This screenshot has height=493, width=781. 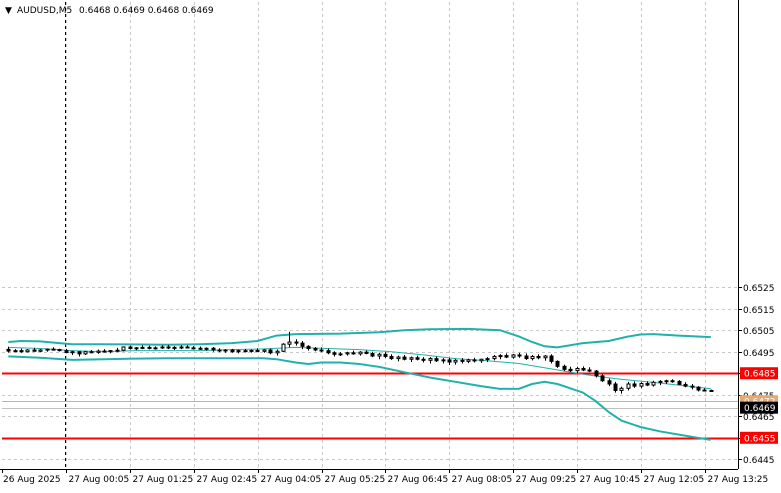 What do you see at coordinates (760, 375) in the screenshot?
I see `level-price-label: 0.6485` at bounding box center [760, 375].